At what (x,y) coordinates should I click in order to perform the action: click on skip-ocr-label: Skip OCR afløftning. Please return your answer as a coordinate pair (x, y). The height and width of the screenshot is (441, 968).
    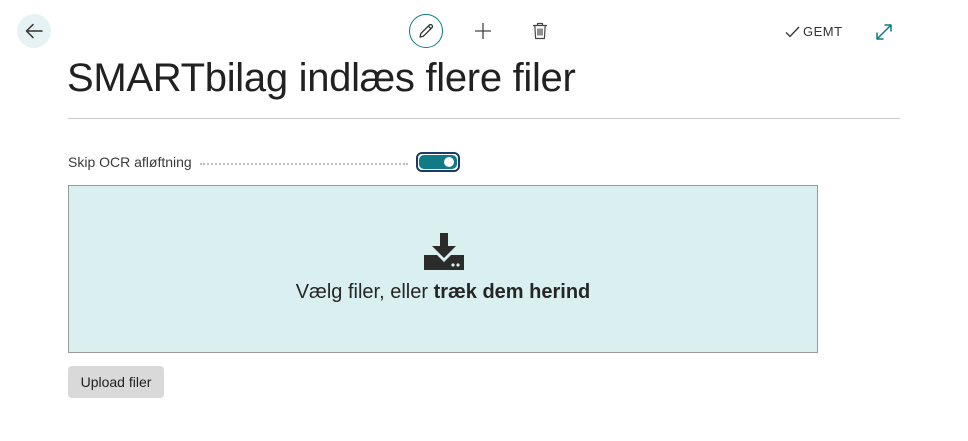
    Looking at the image, I should click on (130, 162).